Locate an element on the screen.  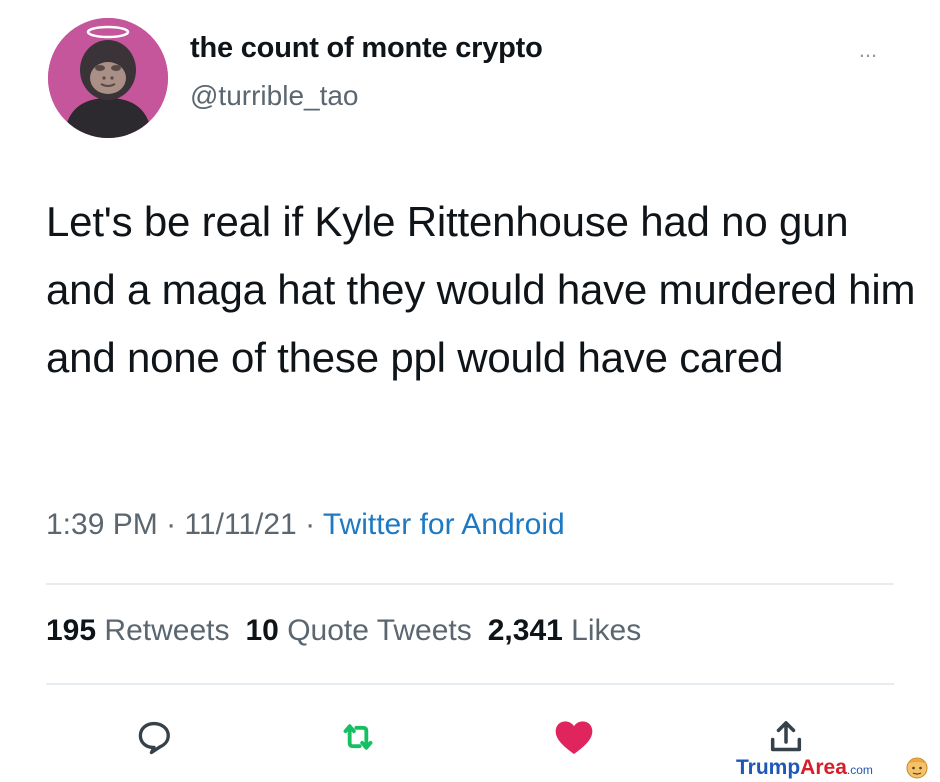
quote-tweets-stat: 10 Quote Tweets is located at coordinates (358, 630).